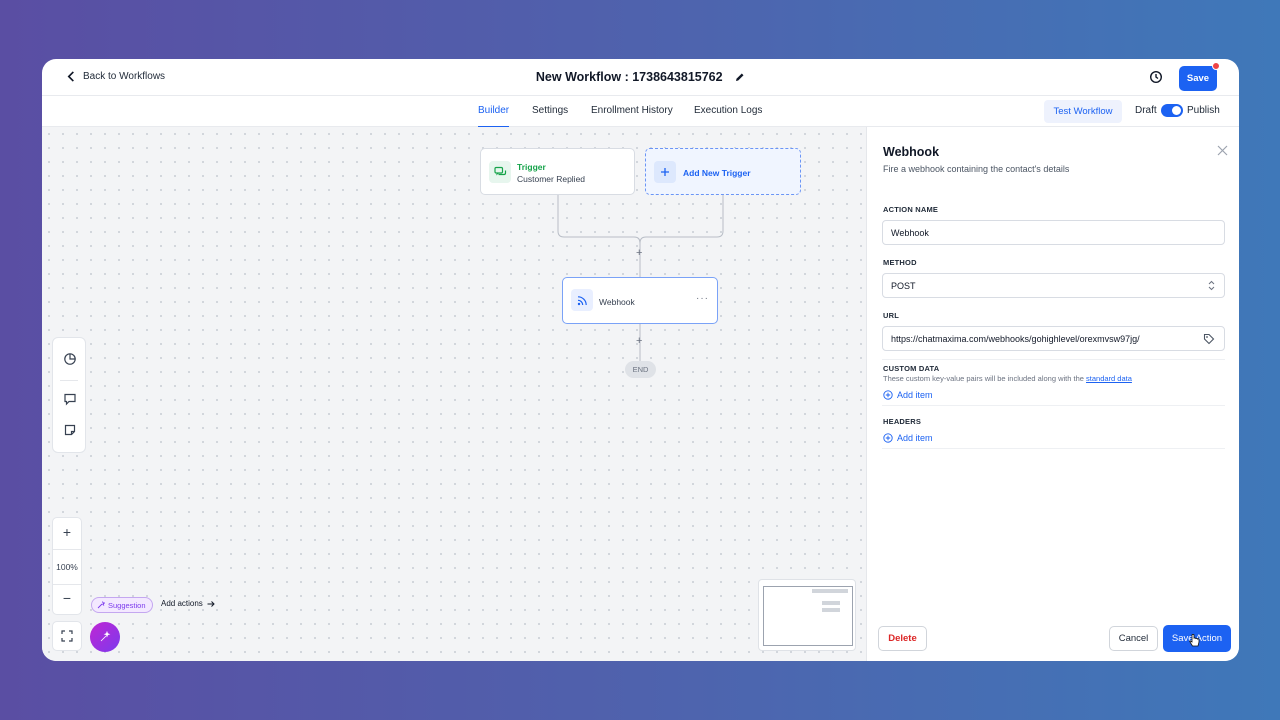 The width and height of the screenshot is (1280, 720). Describe the element at coordinates (665, 172) in the screenshot. I see `plus-icon` at that location.